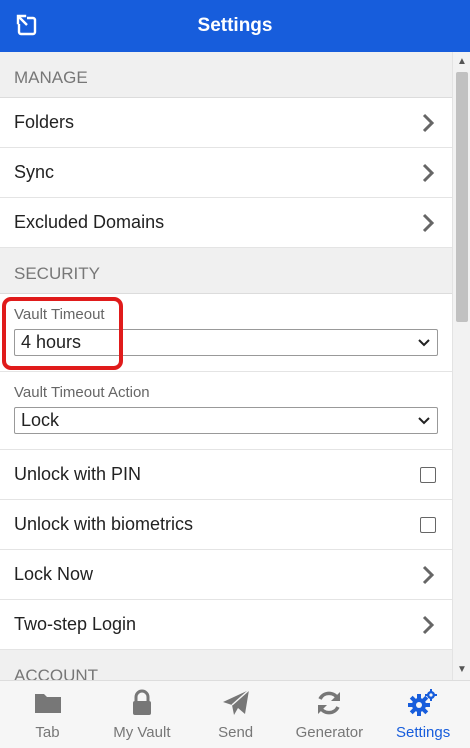 This screenshot has height=748, width=470. I want to click on vault-timeout-action-label: Vault Timeout Action, so click(82, 392).